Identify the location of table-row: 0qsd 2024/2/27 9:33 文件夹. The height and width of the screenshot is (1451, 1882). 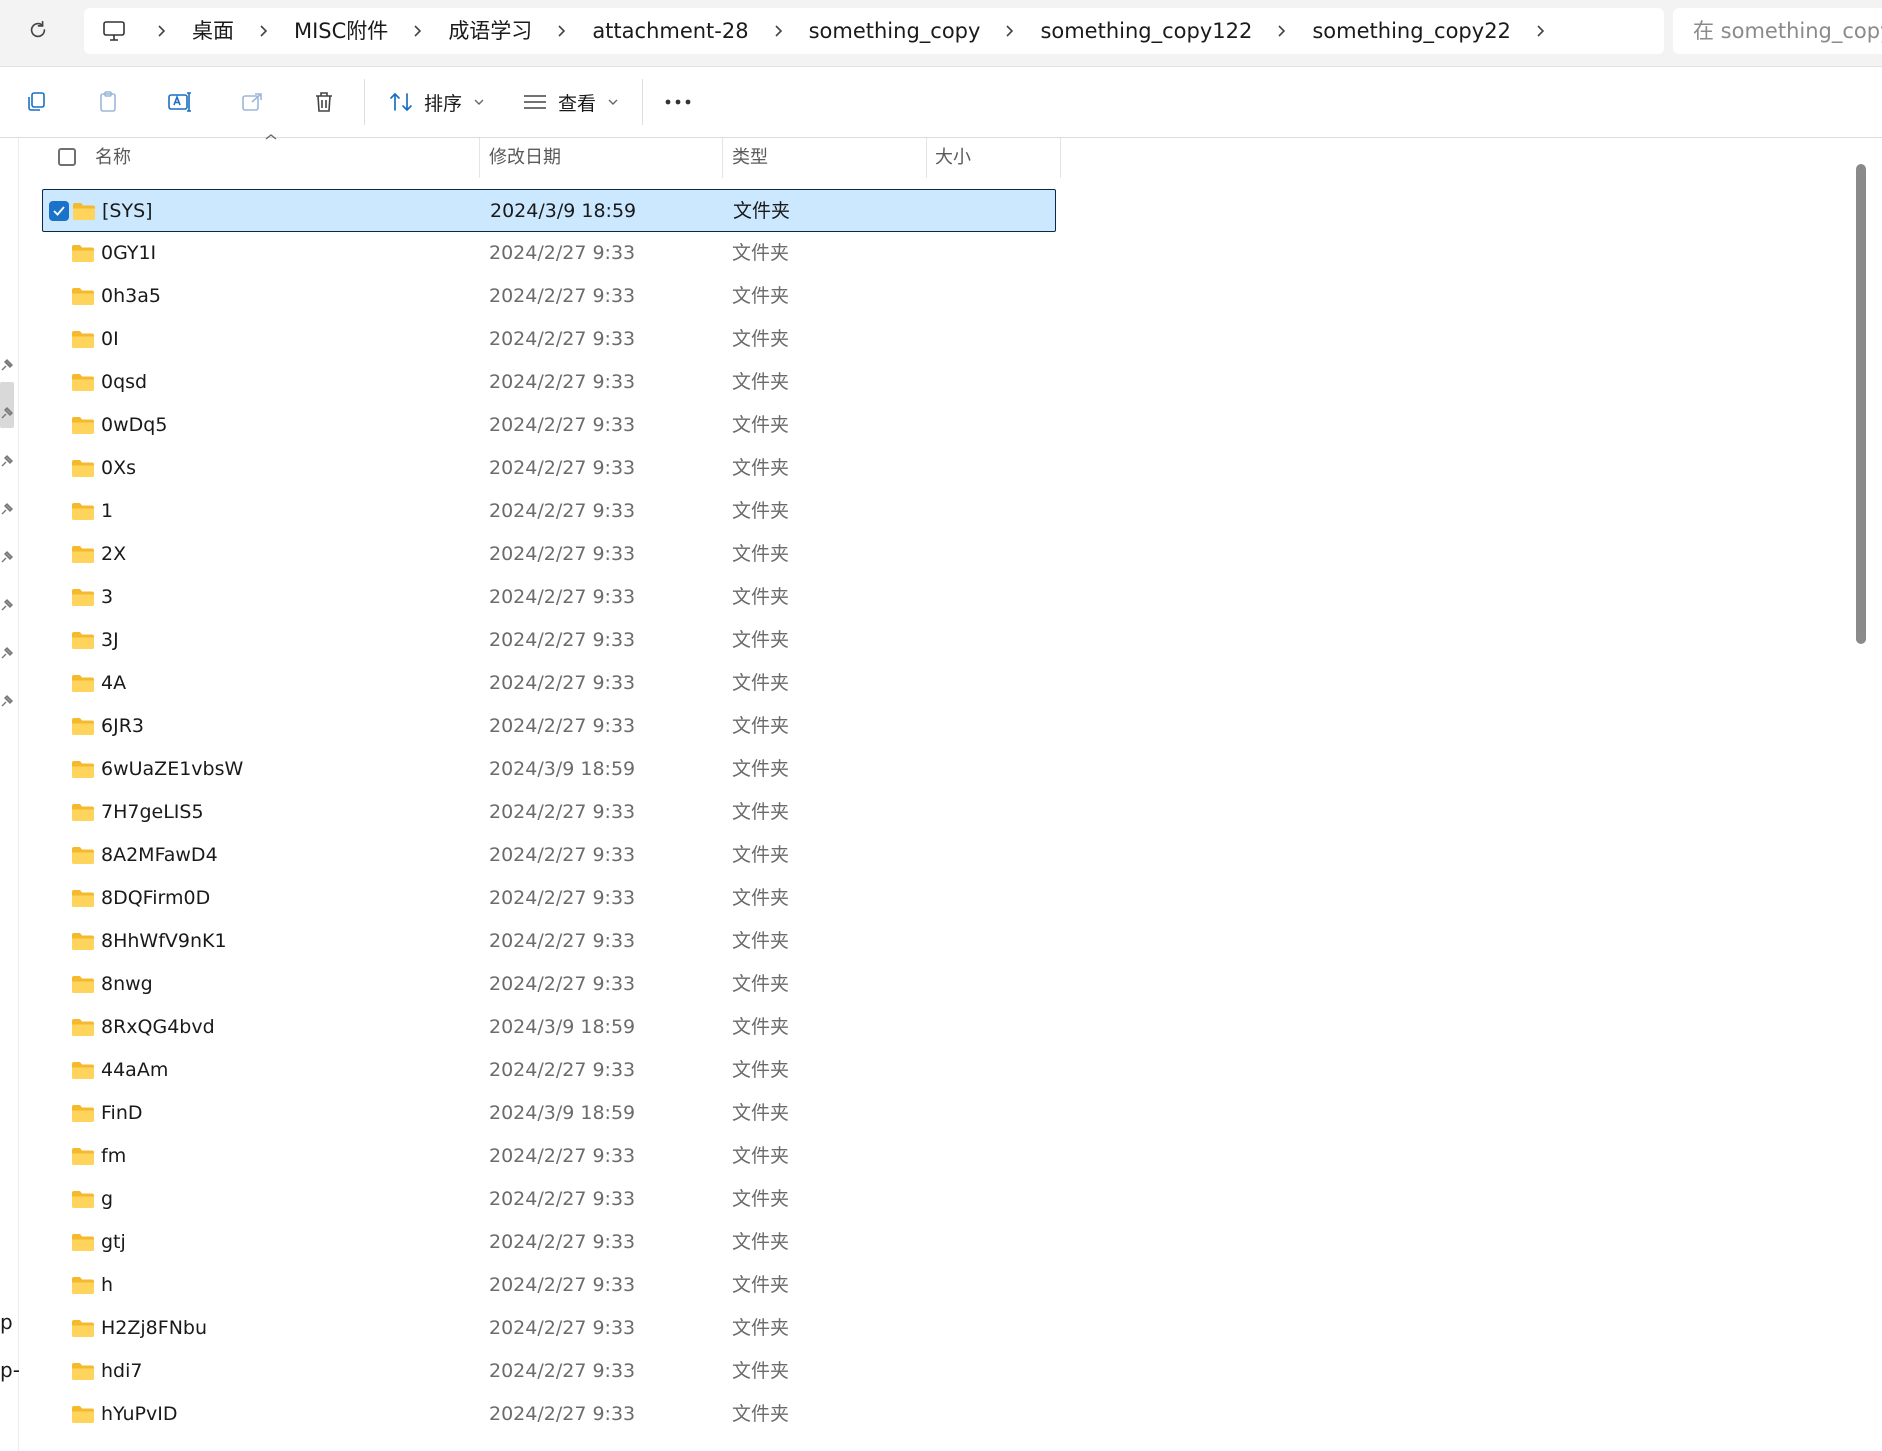
(549, 382).